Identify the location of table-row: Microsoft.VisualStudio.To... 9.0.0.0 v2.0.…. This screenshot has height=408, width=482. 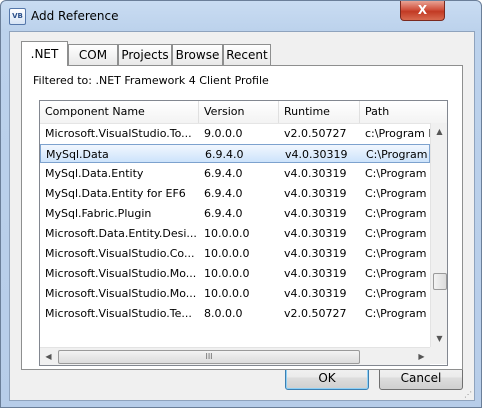
(235, 133).